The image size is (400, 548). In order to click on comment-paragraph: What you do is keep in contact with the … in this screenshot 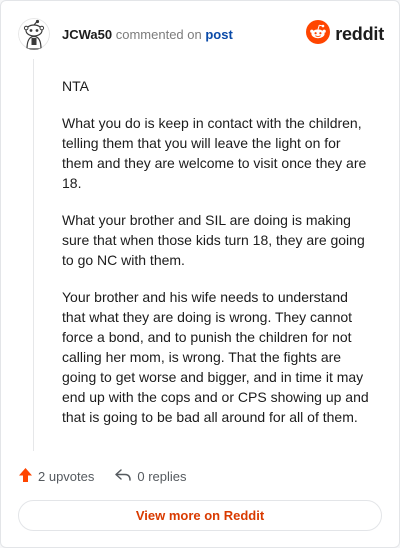, I will do `click(214, 153)`.